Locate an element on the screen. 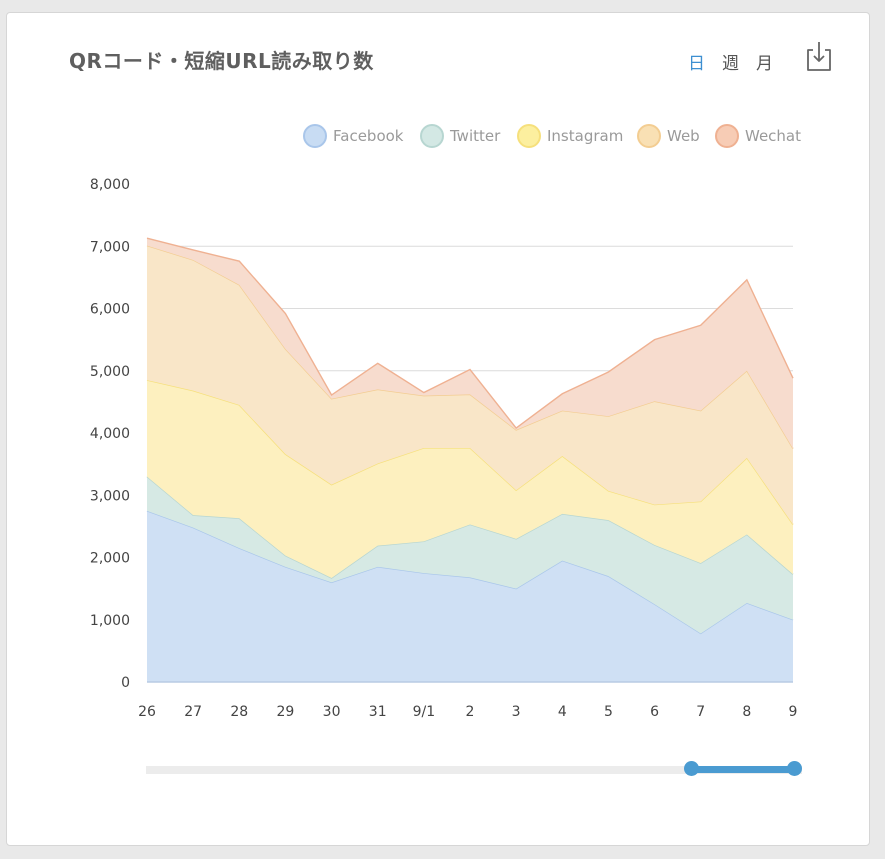  x-tick-label: 29 is located at coordinates (286, 712).